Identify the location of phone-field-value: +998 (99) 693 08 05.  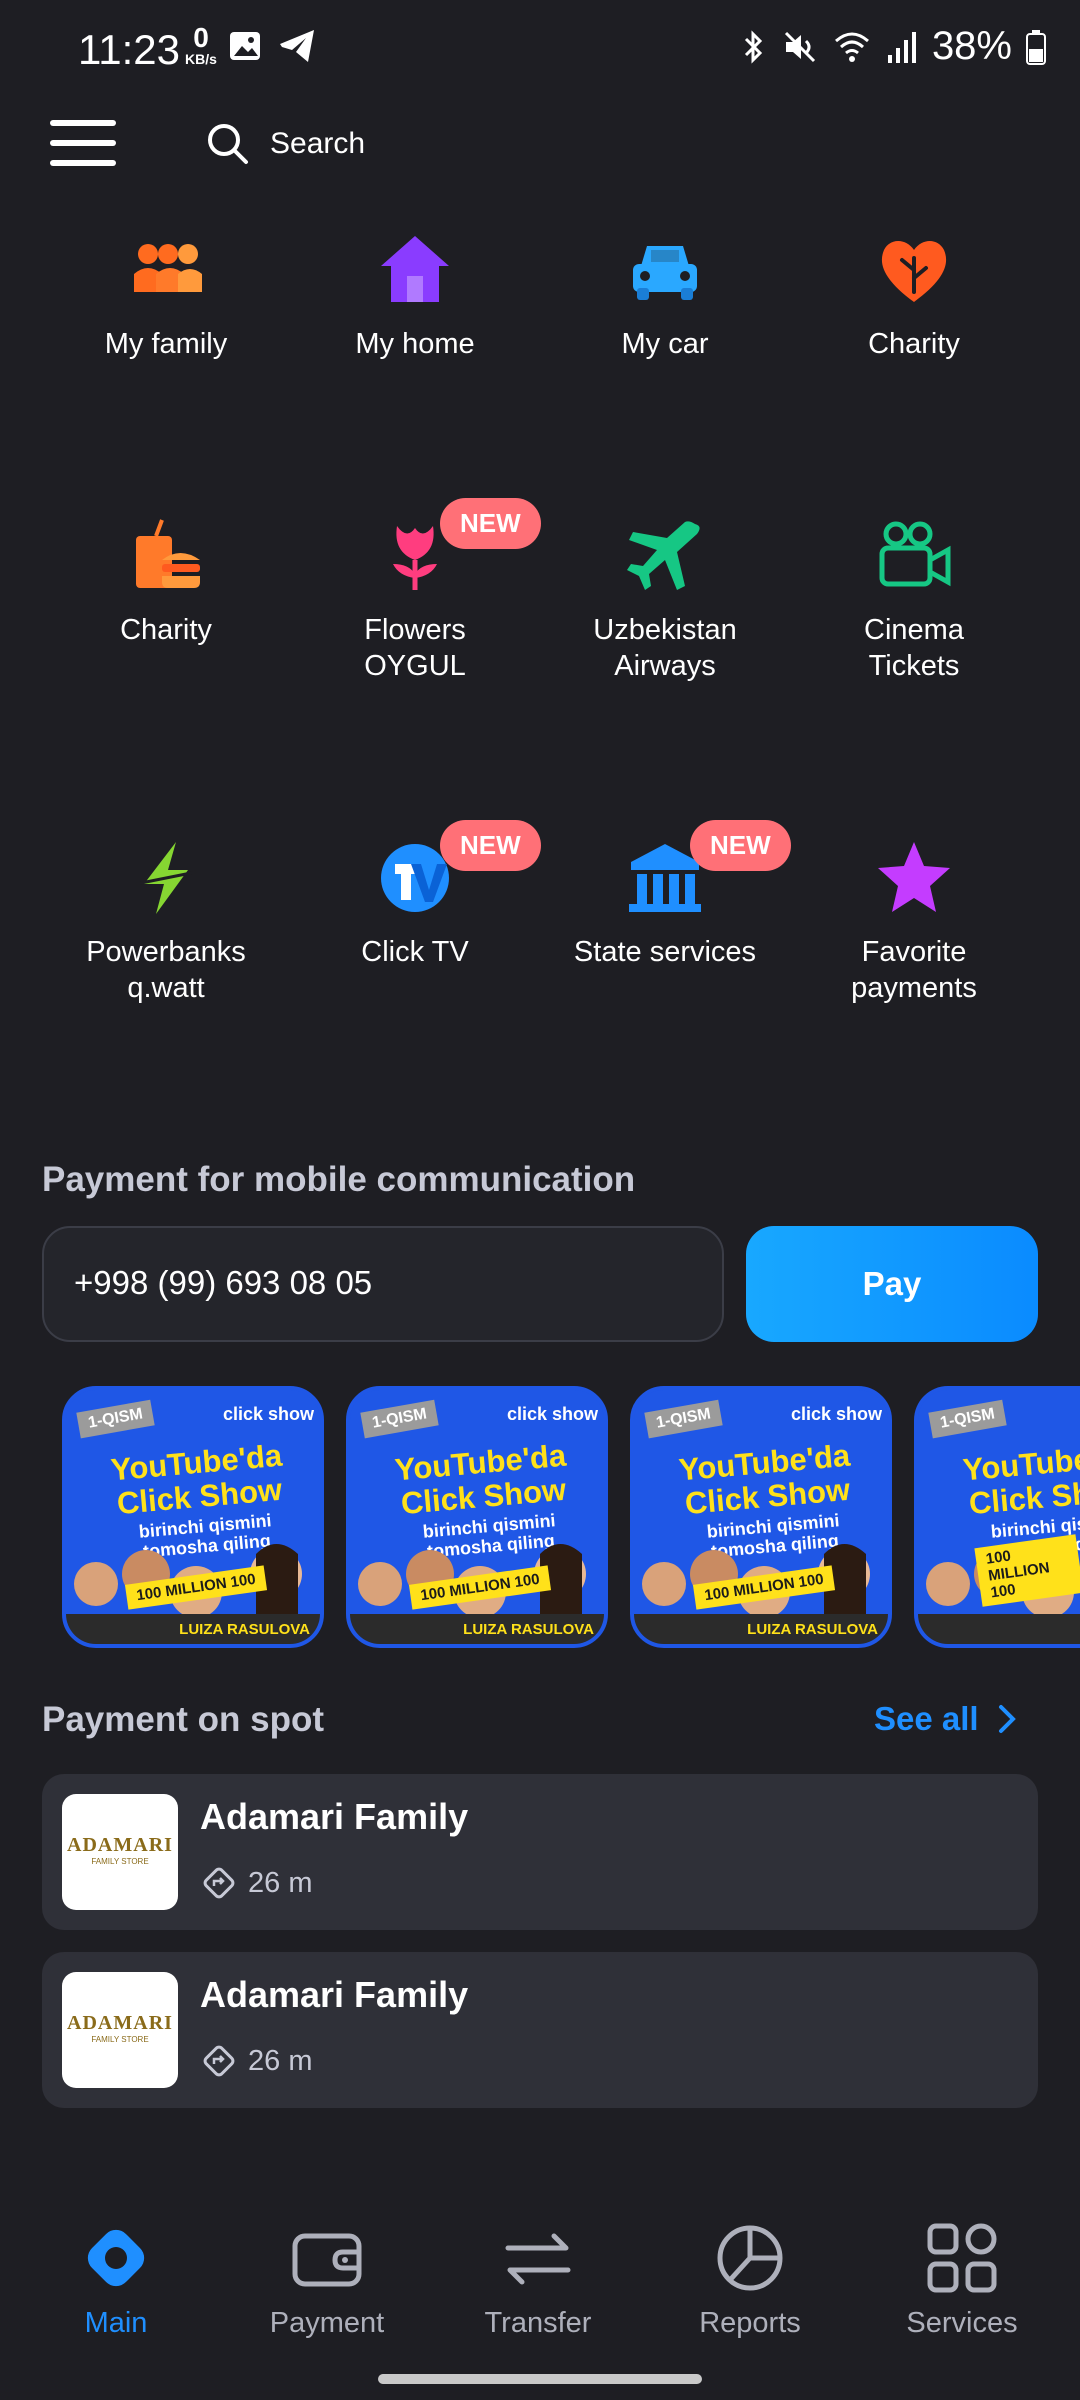
(223, 1282).